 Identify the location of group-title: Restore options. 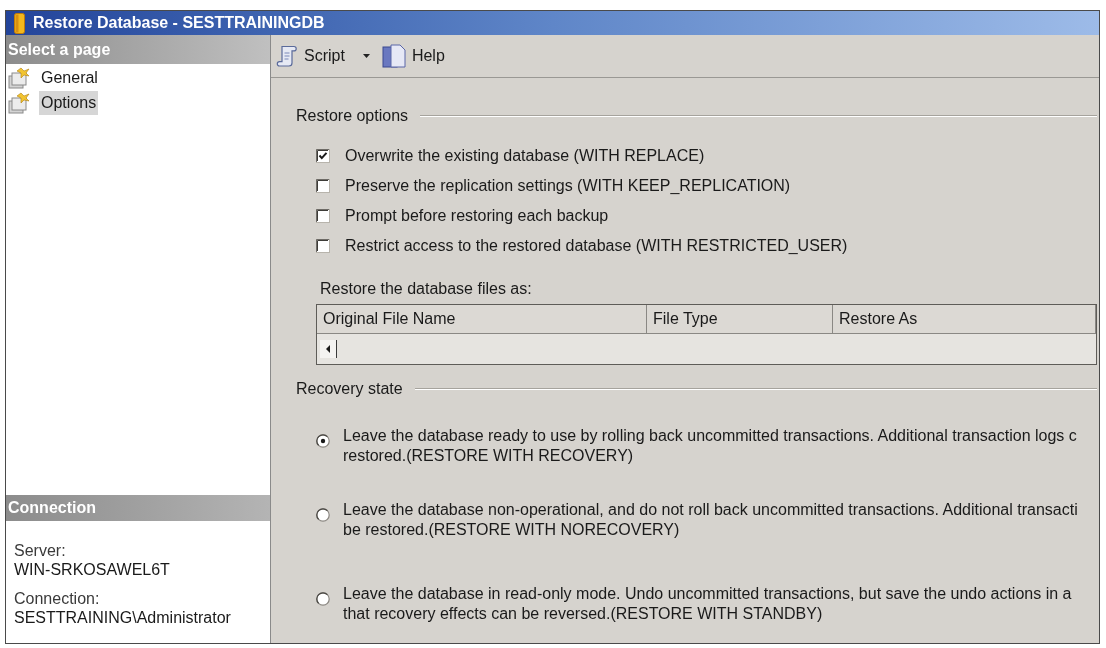
(352, 116).